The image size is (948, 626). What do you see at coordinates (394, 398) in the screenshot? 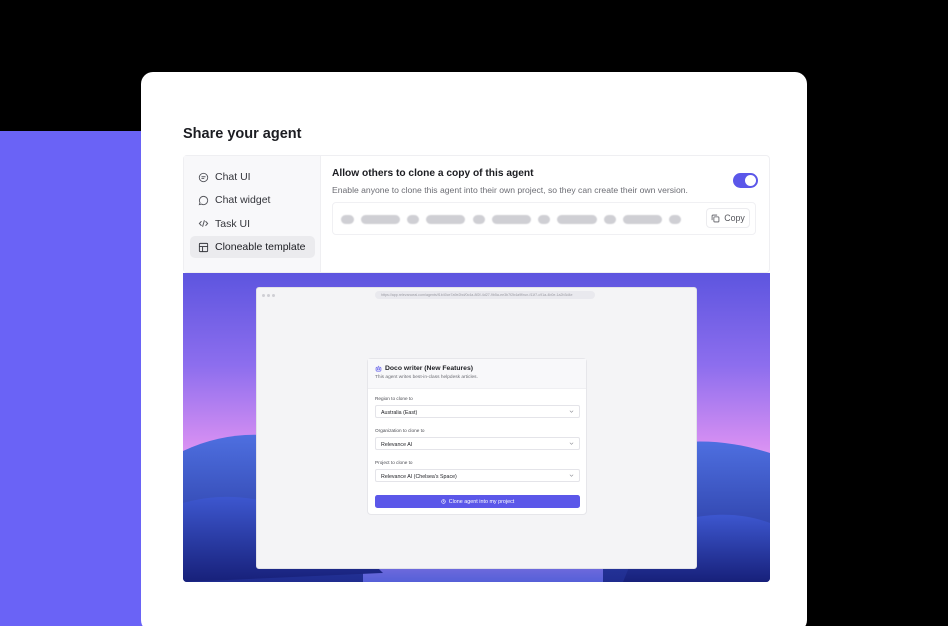
I see `region-label: Region to clone to` at bounding box center [394, 398].